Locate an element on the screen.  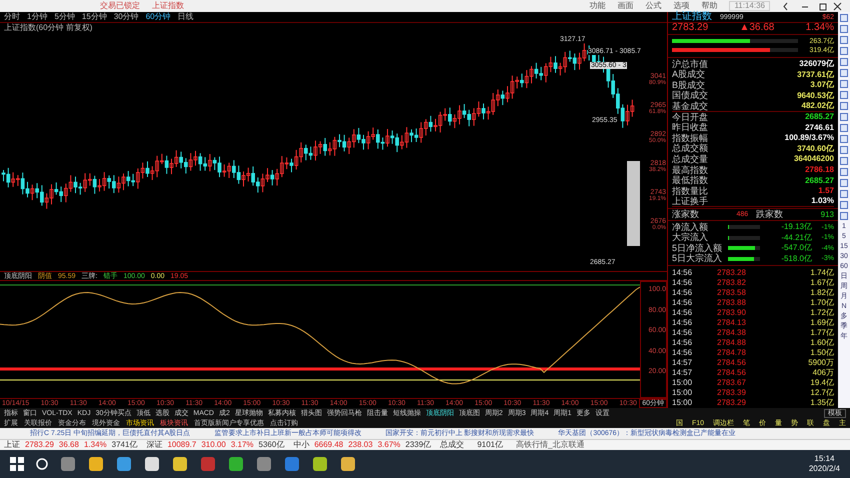
menu-item: 公式 is located at coordinates (653, 6).